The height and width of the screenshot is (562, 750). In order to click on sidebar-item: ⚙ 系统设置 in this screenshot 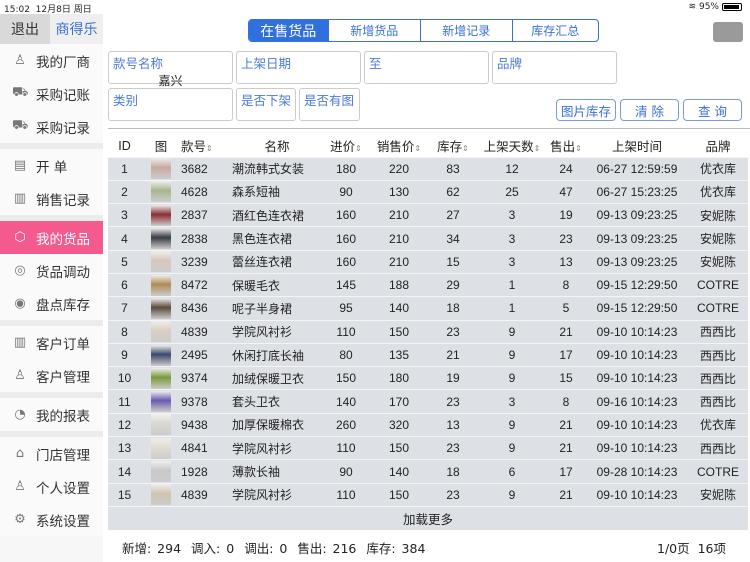, I will do `click(51, 519)`.